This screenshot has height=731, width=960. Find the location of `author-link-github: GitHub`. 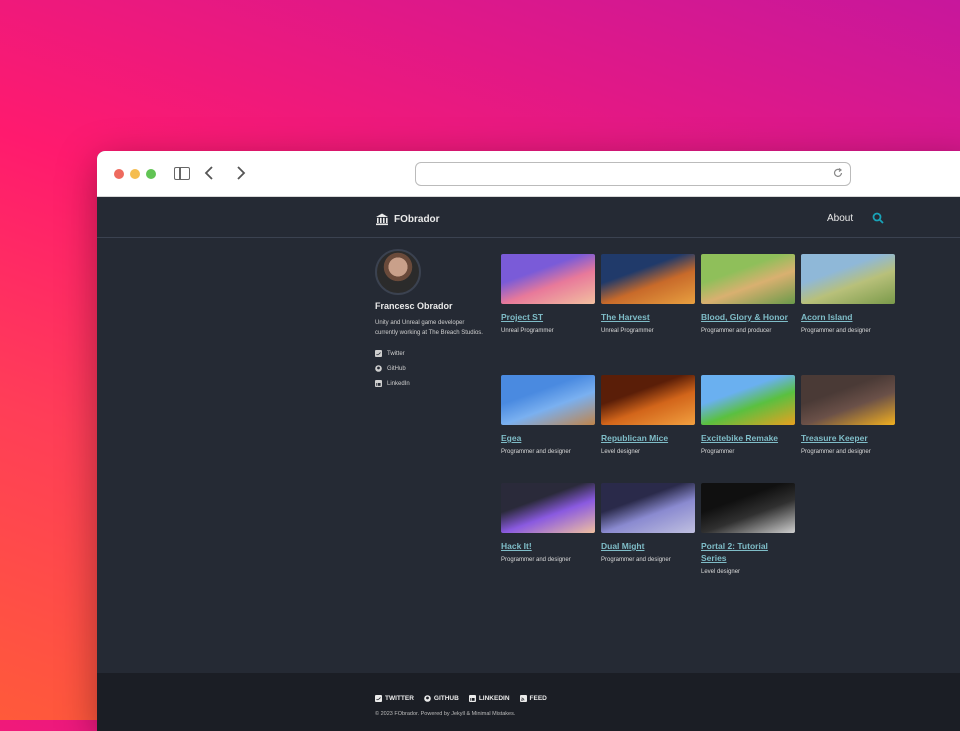

author-link-github: GitHub is located at coordinates (430, 368).